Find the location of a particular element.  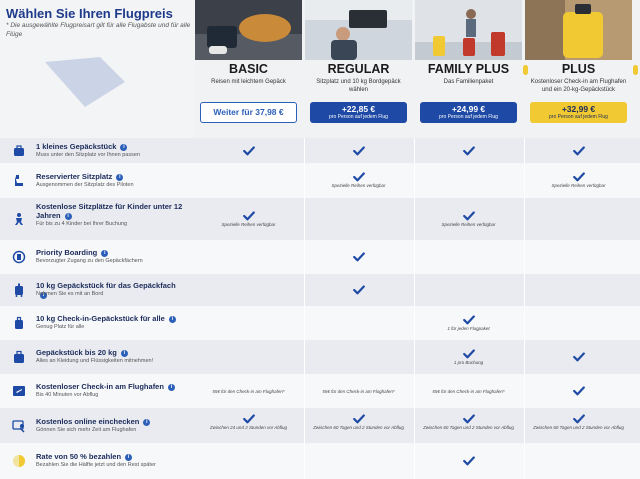

select-regular-button: +22,85 € pro Person auf jedem Flug is located at coordinates (358, 112).